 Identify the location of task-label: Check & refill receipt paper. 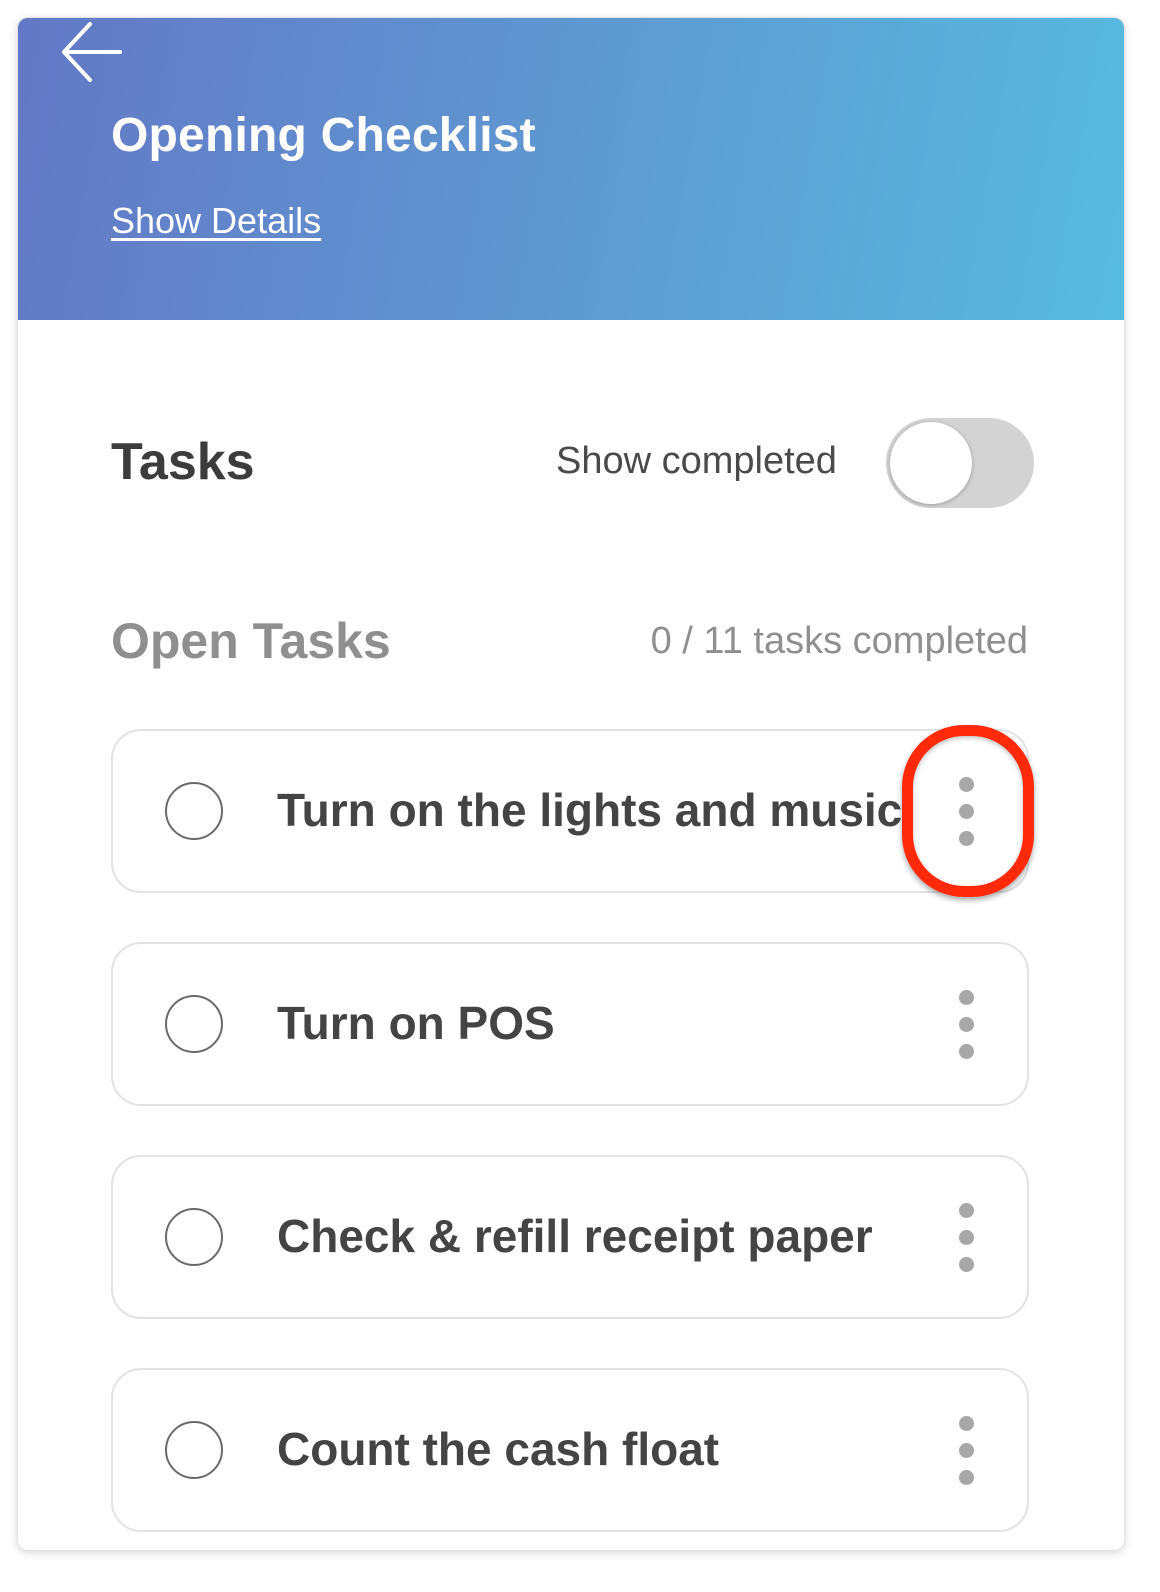
(575, 1236).